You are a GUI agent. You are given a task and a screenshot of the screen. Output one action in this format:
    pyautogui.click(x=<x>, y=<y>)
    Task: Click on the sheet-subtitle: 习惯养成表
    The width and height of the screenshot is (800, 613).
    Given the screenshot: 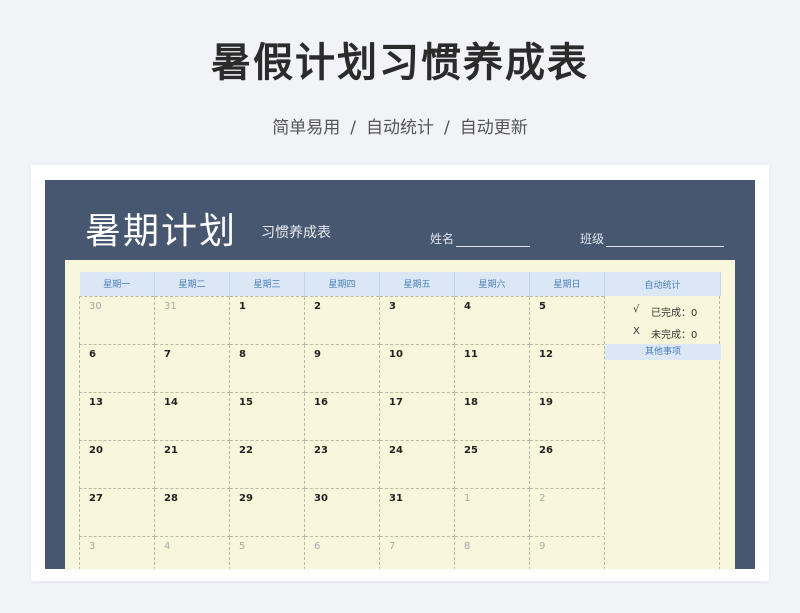 What is the action you would take?
    pyautogui.click(x=296, y=233)
    